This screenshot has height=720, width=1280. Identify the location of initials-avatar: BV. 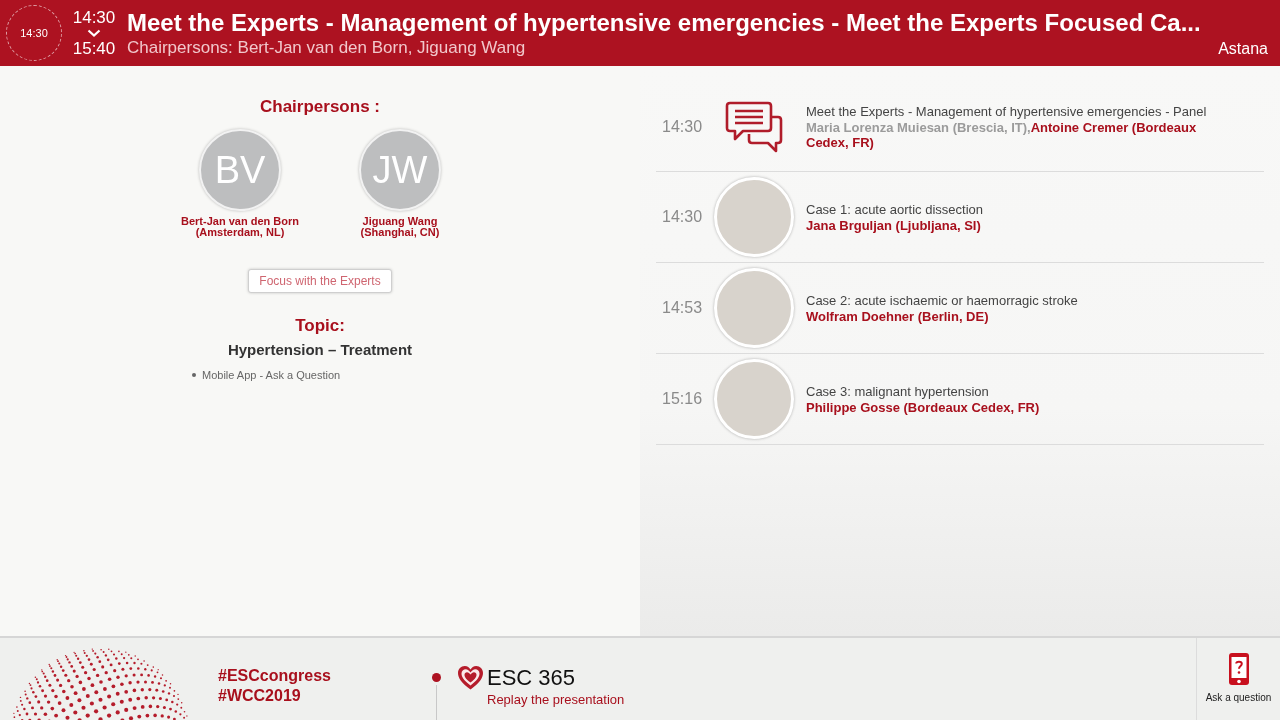
(240, 170).